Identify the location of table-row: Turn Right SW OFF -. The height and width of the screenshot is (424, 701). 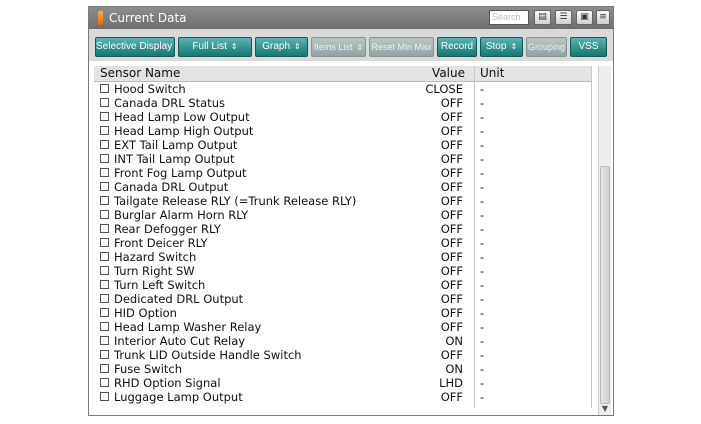
(342, 271).